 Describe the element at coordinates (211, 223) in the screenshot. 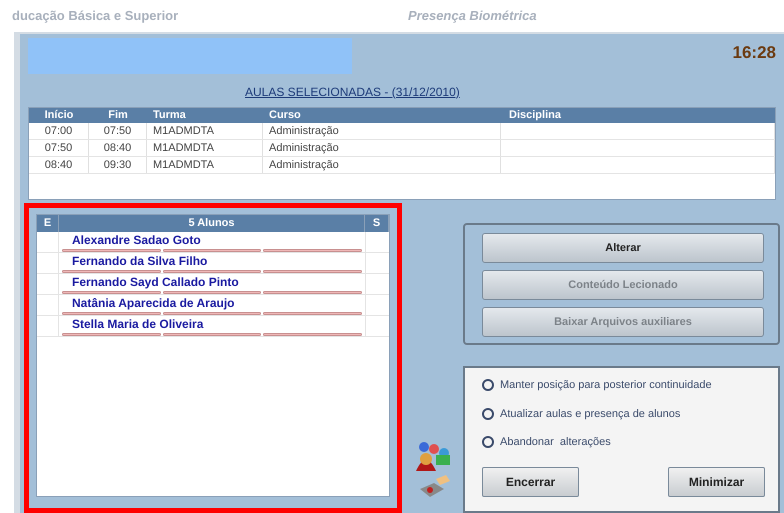

I see `column-header: 5 Alunos` at that location.